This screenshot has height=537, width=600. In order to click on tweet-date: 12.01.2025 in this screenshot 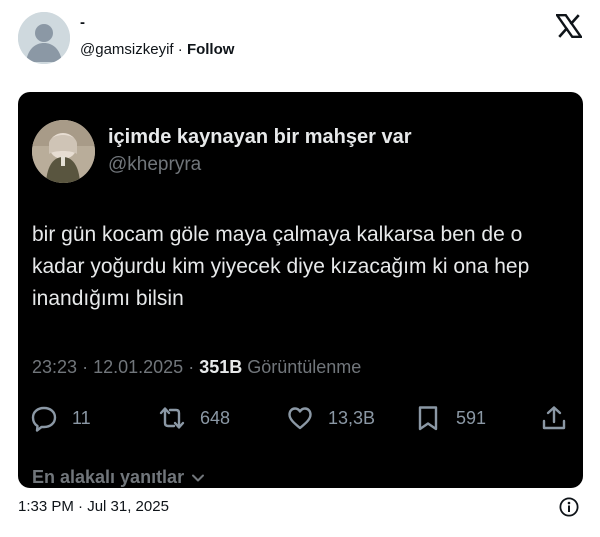, I will do `click(138, 367)`.